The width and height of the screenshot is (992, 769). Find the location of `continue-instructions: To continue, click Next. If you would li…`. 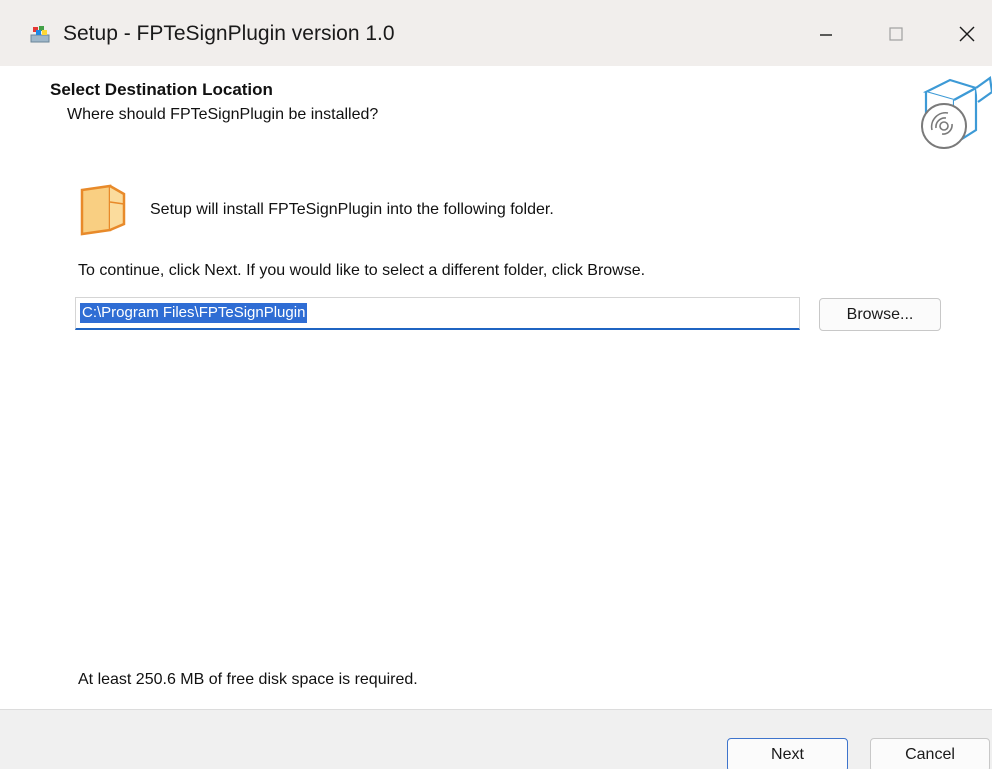

continue-instructions: To continue, click Next. If you would li… is located at coordinates (362, 270).